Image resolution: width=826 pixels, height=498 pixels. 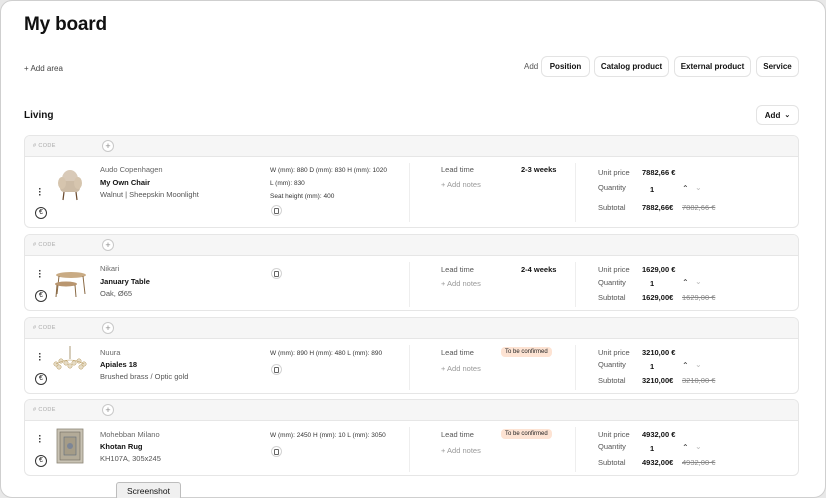 I want to click on product-name: Apiales 18, so click(x=118, y=364).